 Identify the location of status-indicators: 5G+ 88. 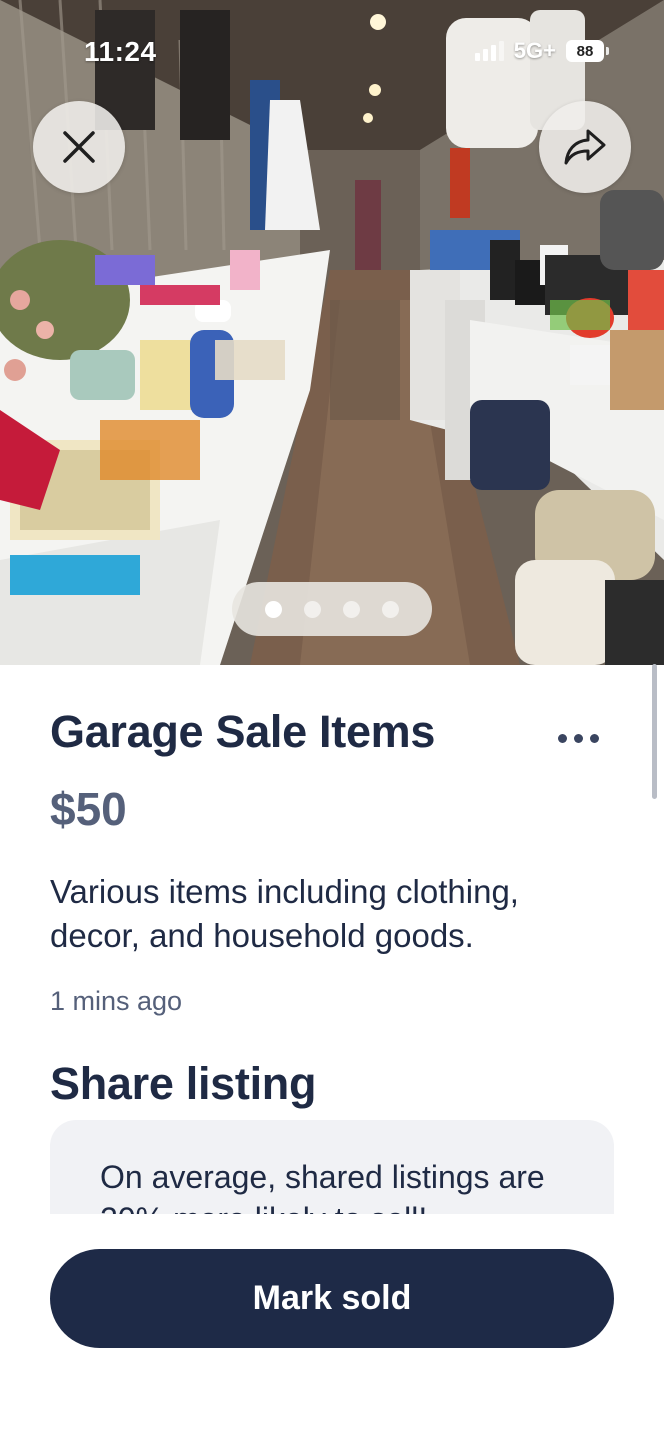
(541, 51).